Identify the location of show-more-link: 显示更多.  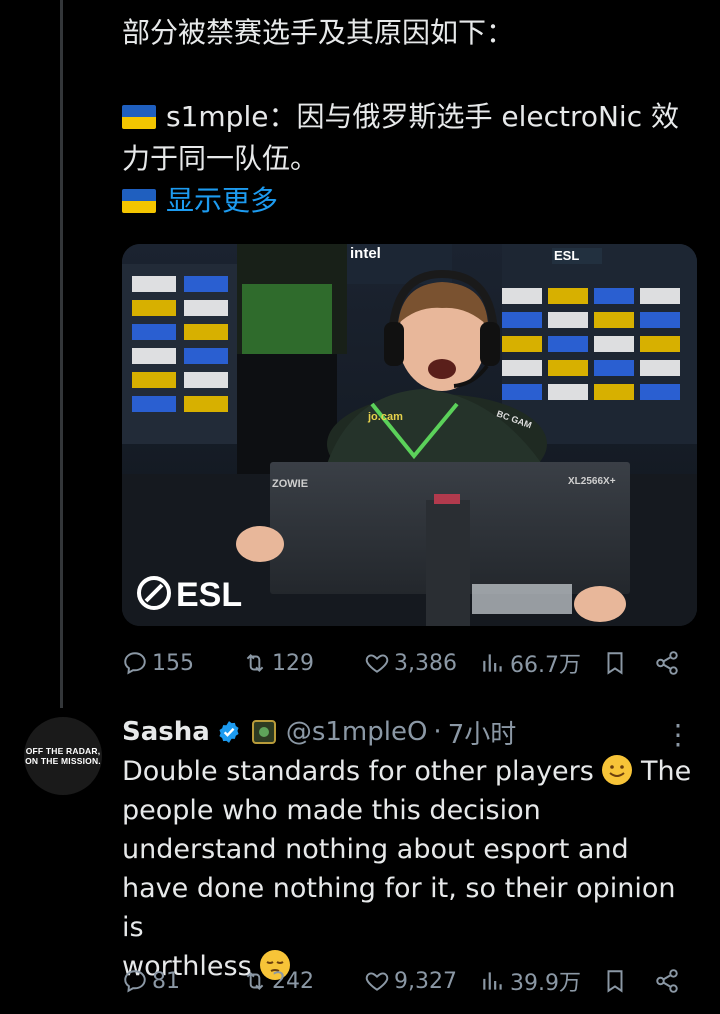
(222, 200).